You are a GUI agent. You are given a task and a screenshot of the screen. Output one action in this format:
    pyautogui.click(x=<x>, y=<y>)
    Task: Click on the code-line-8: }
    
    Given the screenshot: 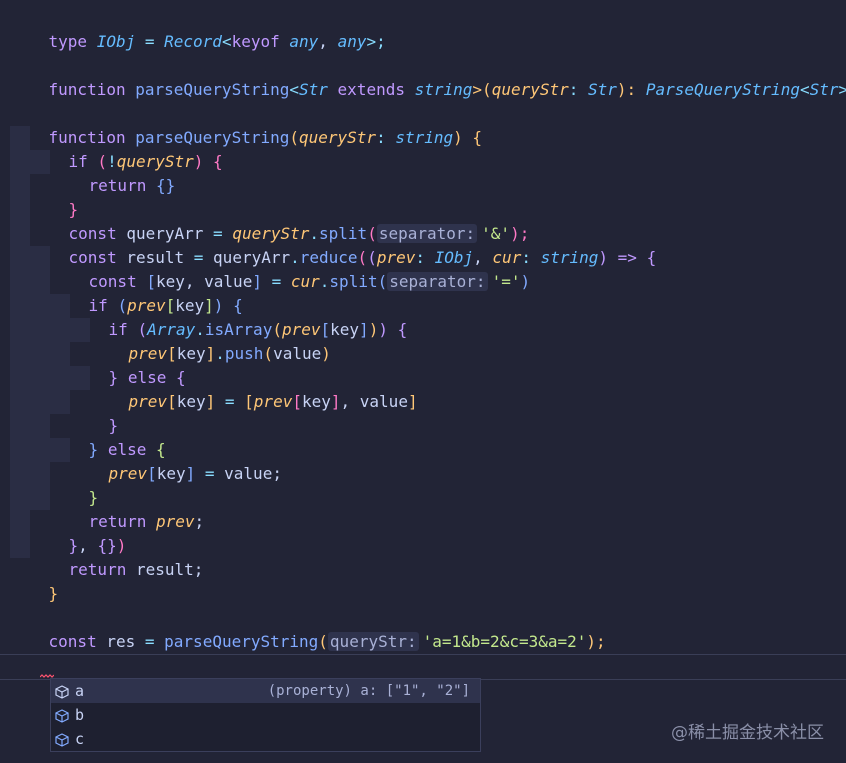 What is the action you would take?
    pyautogui.click(x=54, y=196)
    